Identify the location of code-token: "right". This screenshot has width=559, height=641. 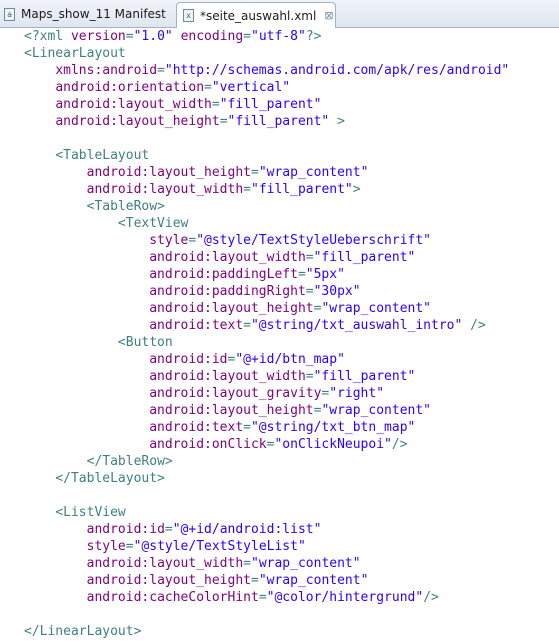
(357, 393).